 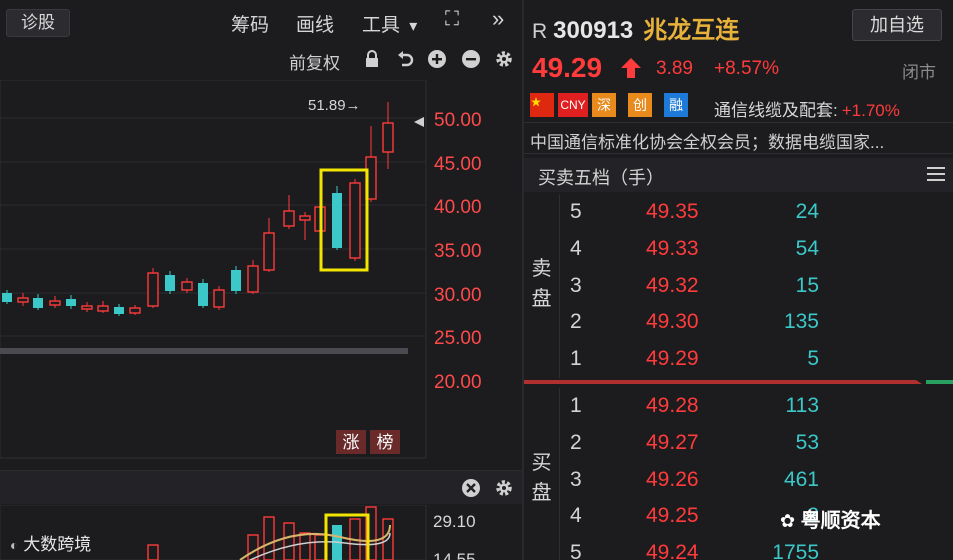 I want to click on stock-name: 兆龙互连, so click(x=691, y=30).